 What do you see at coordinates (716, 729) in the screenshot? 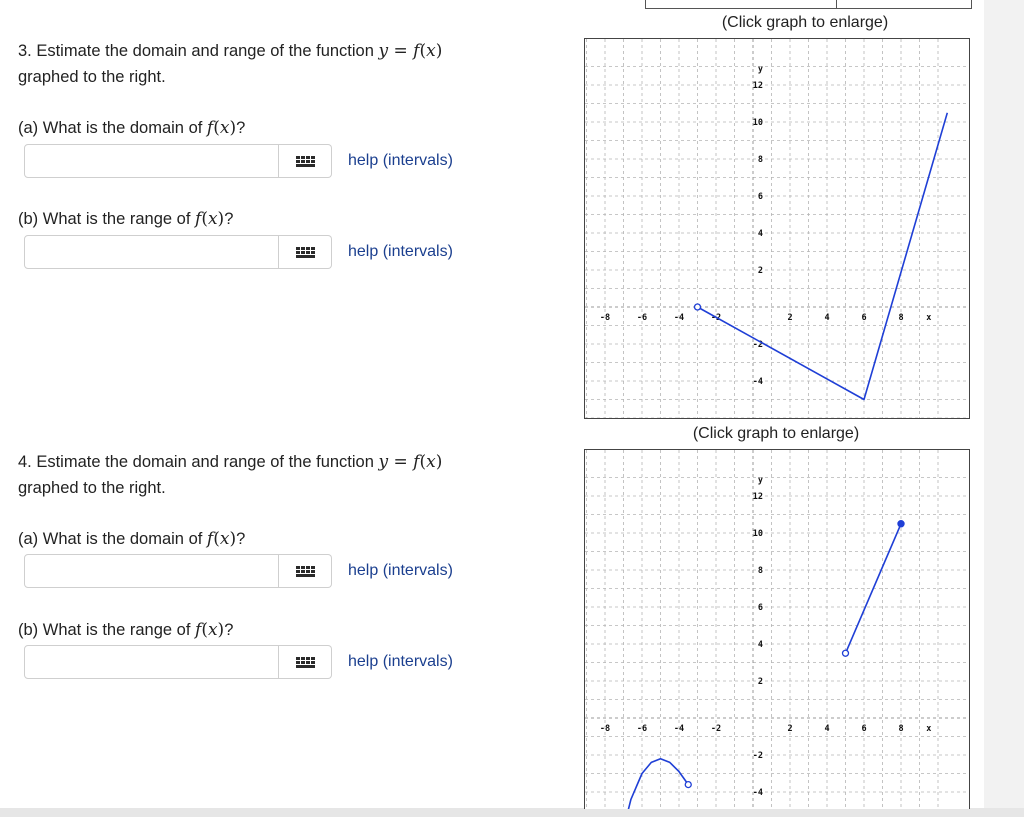
I see `x-tick-label: -2` at bounding box center [716, 729].